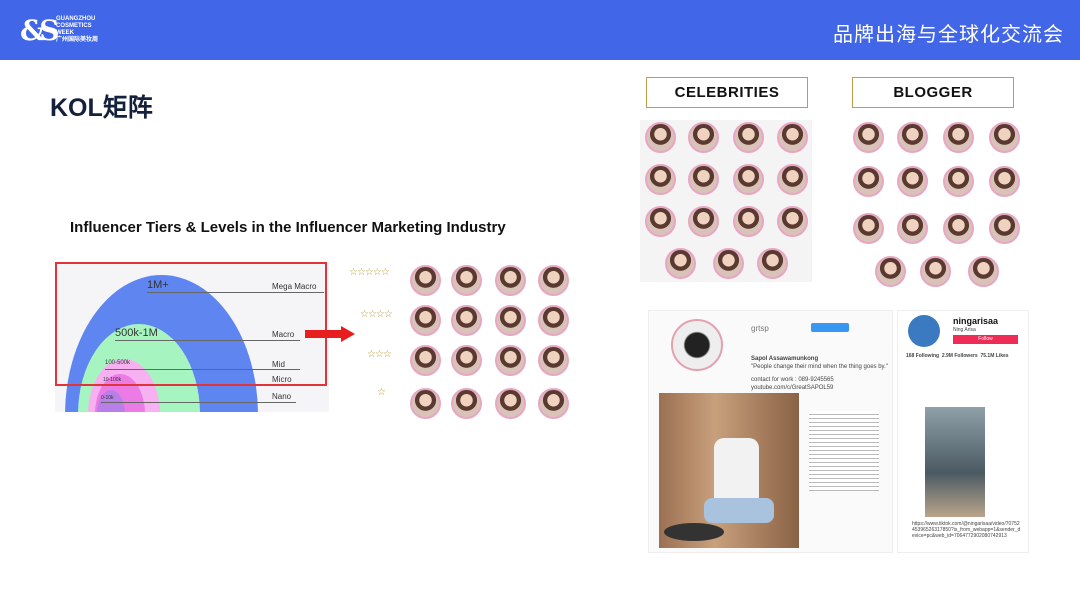  I want to click on post-caption, so click(844, 451).